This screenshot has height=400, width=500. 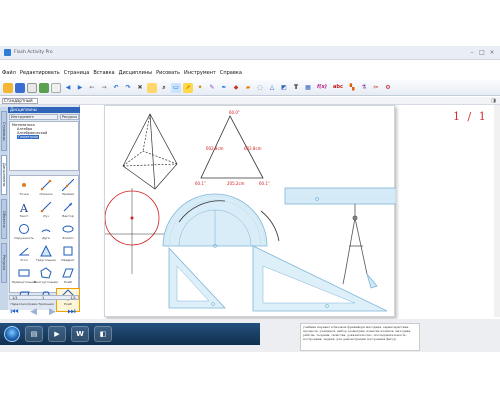 What do you see at coordinates (308, 88) in the screenshot?
I see `image-icon: ▦` at bounding box center [308, 88].